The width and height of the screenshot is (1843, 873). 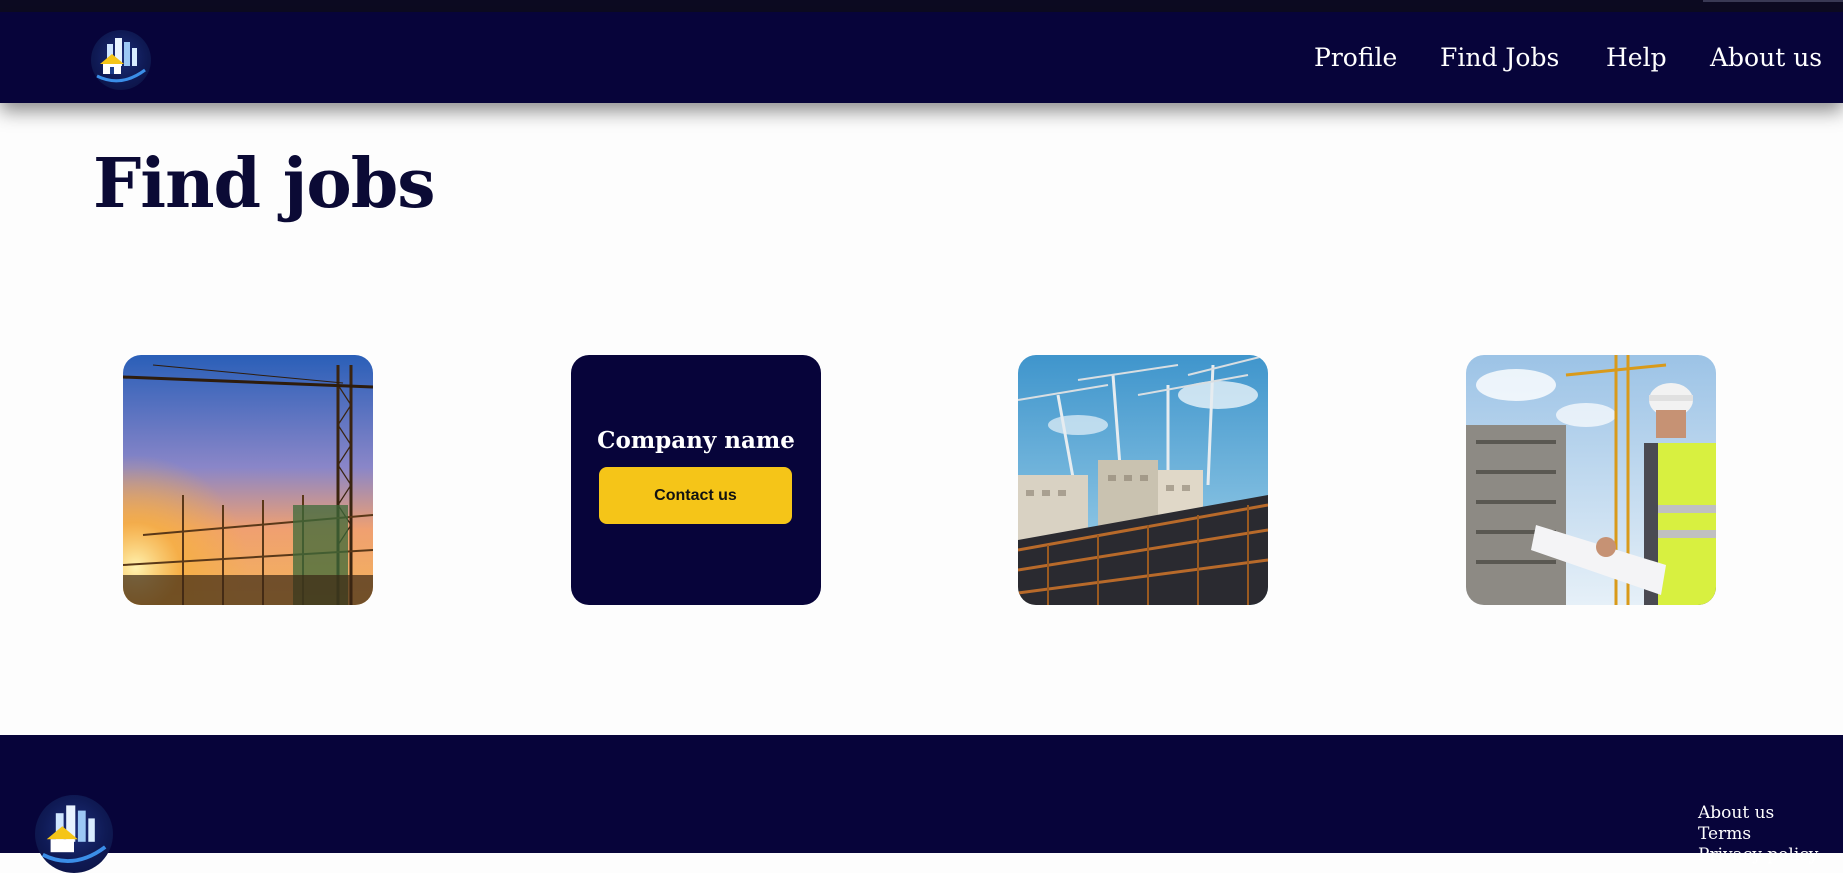 I want to click on company-card: Company name Contact us, so click(x=696, y=480).